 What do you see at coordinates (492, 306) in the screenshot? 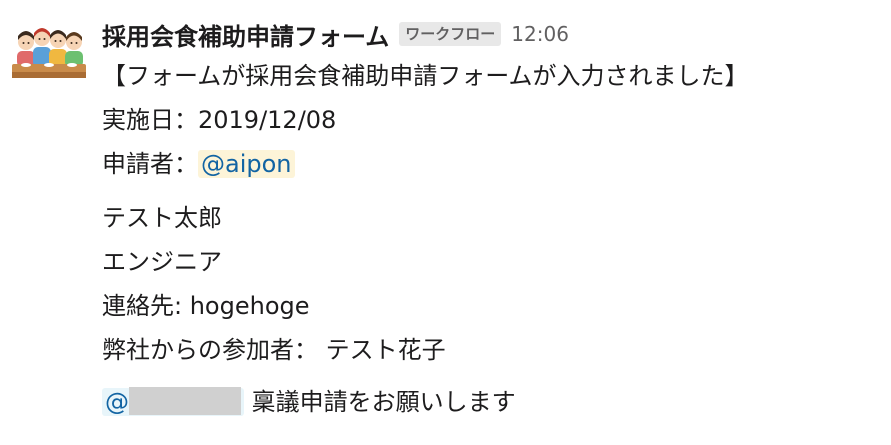
I see `contact-line: 連絡先: hogehoge` at bounding box center [492, 306].